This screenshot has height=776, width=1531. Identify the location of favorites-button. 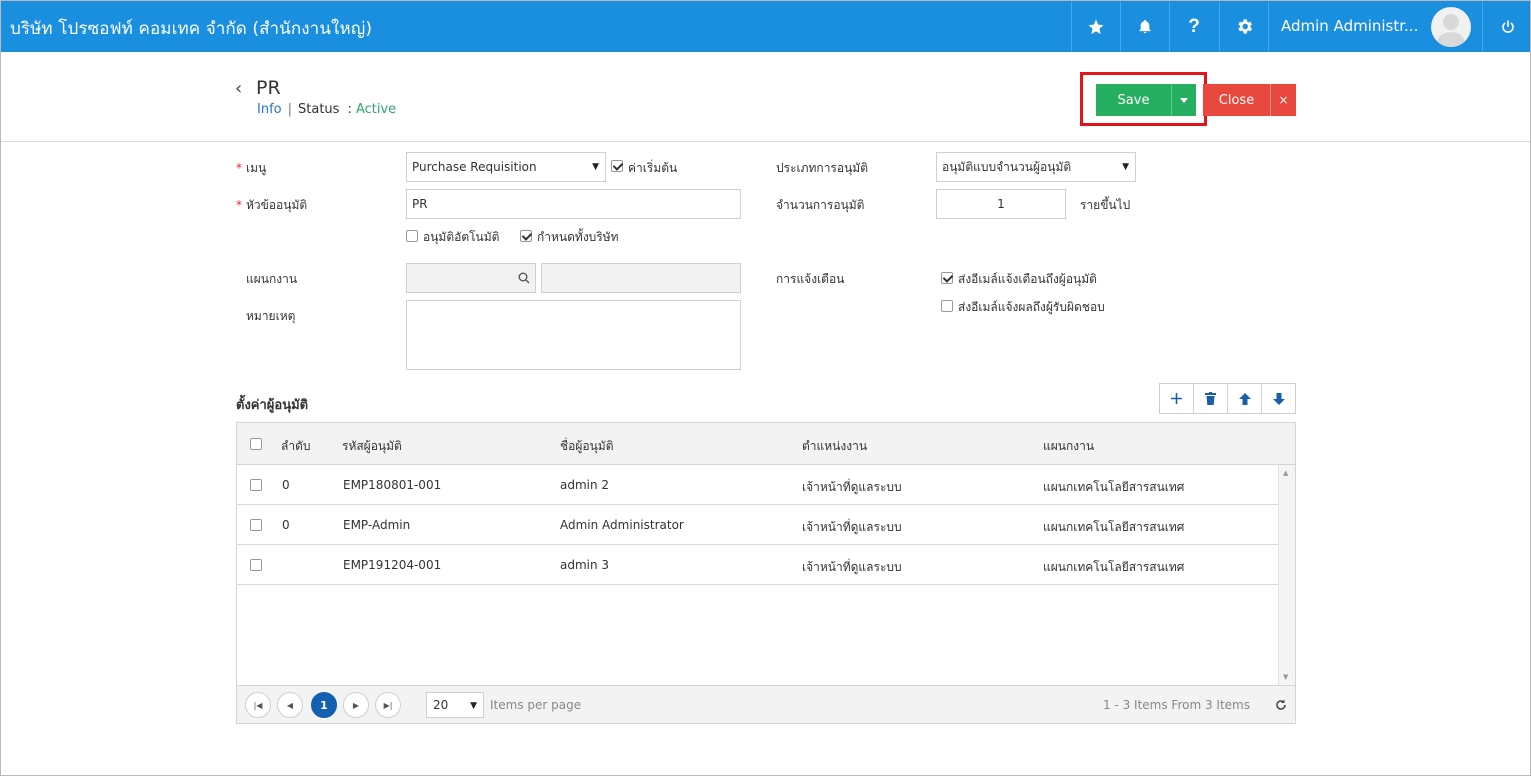
(1095, 26).